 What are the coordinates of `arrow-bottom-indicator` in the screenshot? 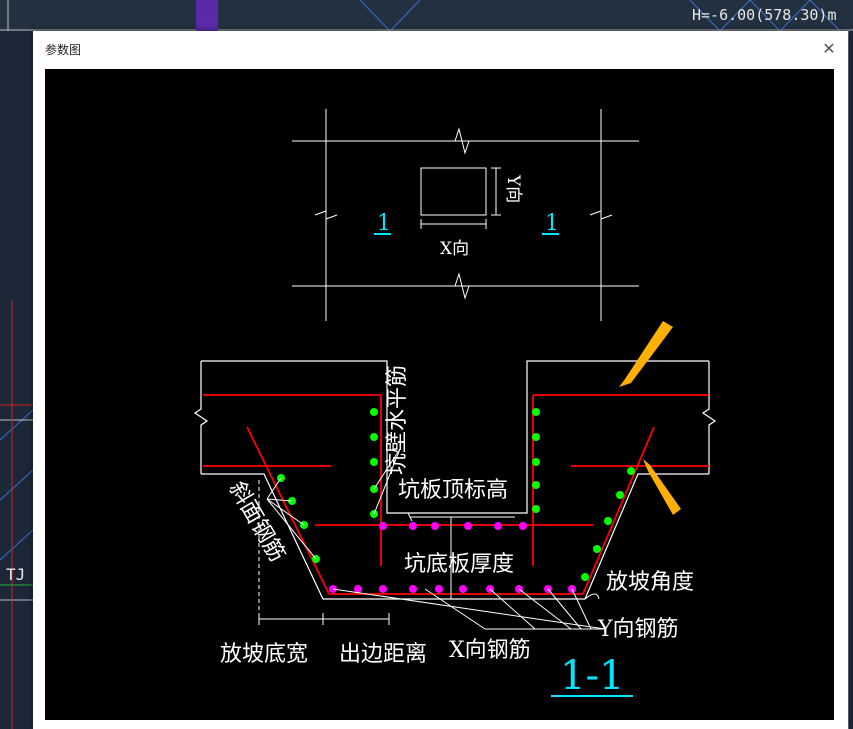 It's located at (662, 487).